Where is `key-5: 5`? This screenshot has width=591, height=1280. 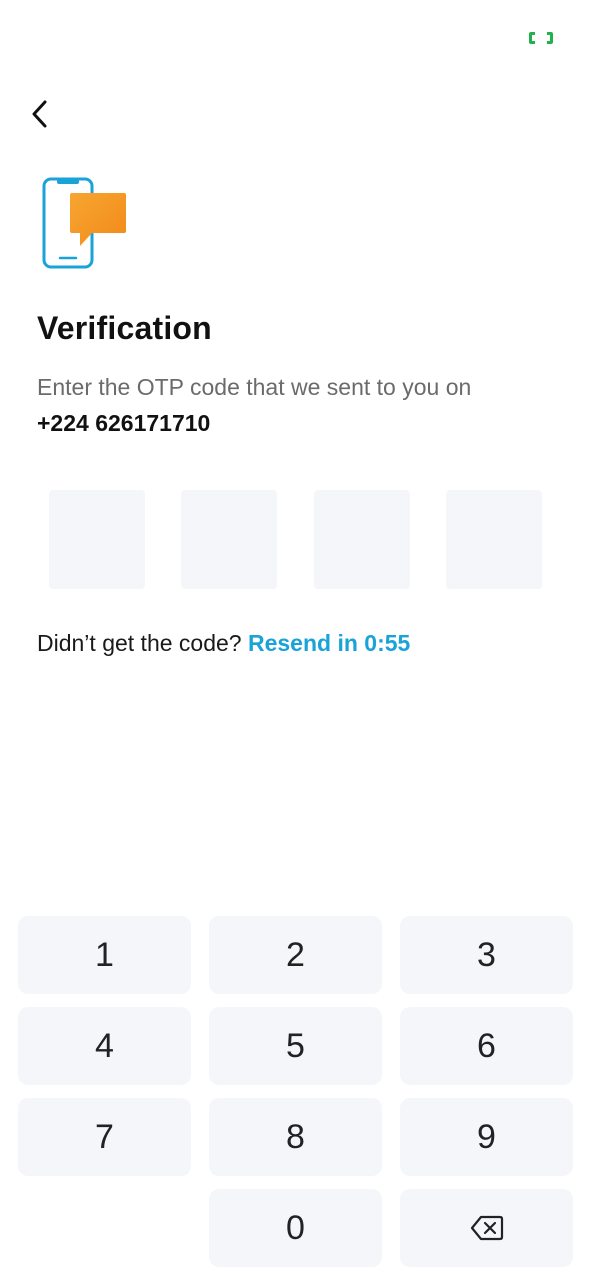 key-5: 5 is located at coordinates (295, 1046).